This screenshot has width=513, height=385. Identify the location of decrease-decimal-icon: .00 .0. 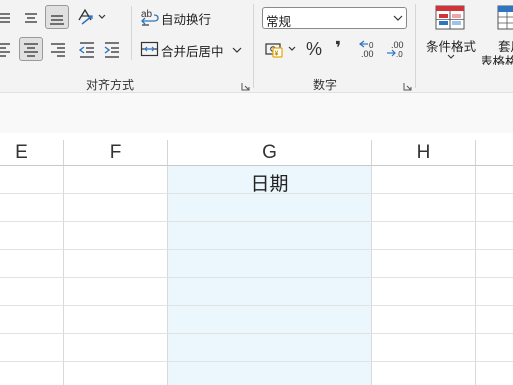
(395, 49).